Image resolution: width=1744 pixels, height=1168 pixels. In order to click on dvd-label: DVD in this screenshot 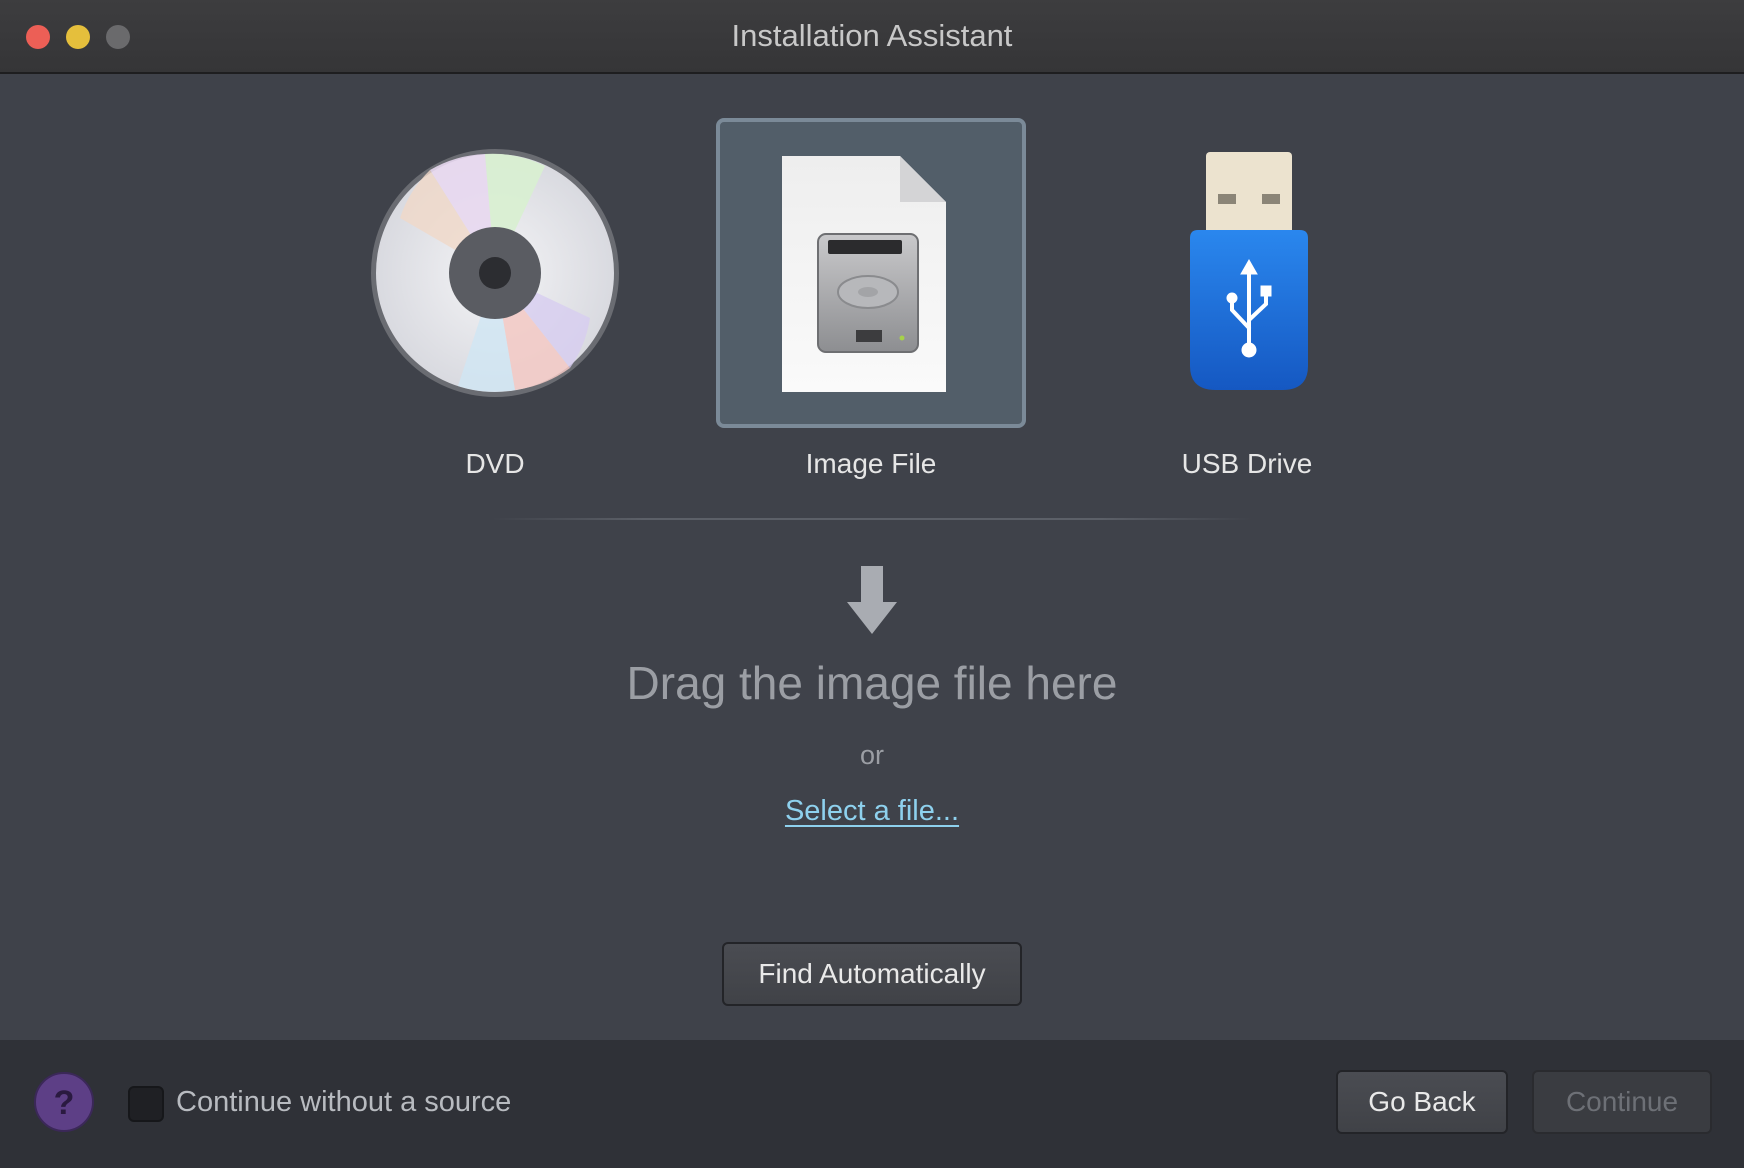, I will do `click(495, 463)`.